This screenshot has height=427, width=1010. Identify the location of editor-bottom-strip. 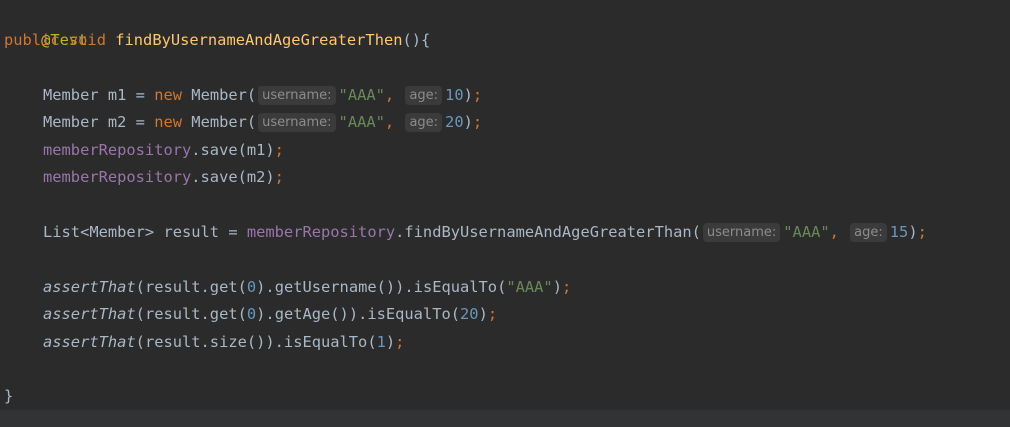
(505, 418).